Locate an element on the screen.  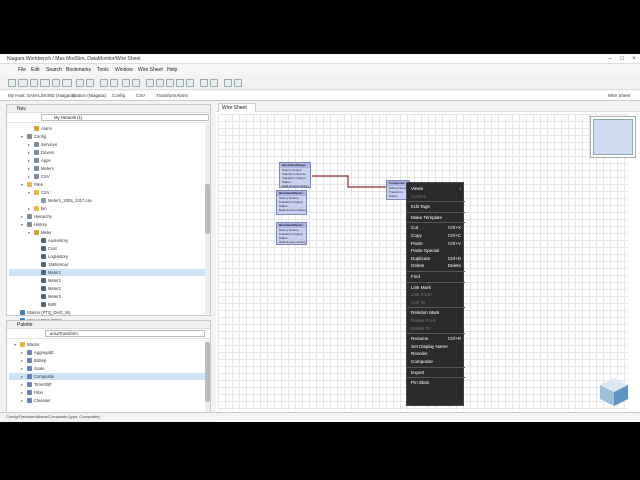
context-menu-item-label: Relate To is located at coordinates (421, 328).